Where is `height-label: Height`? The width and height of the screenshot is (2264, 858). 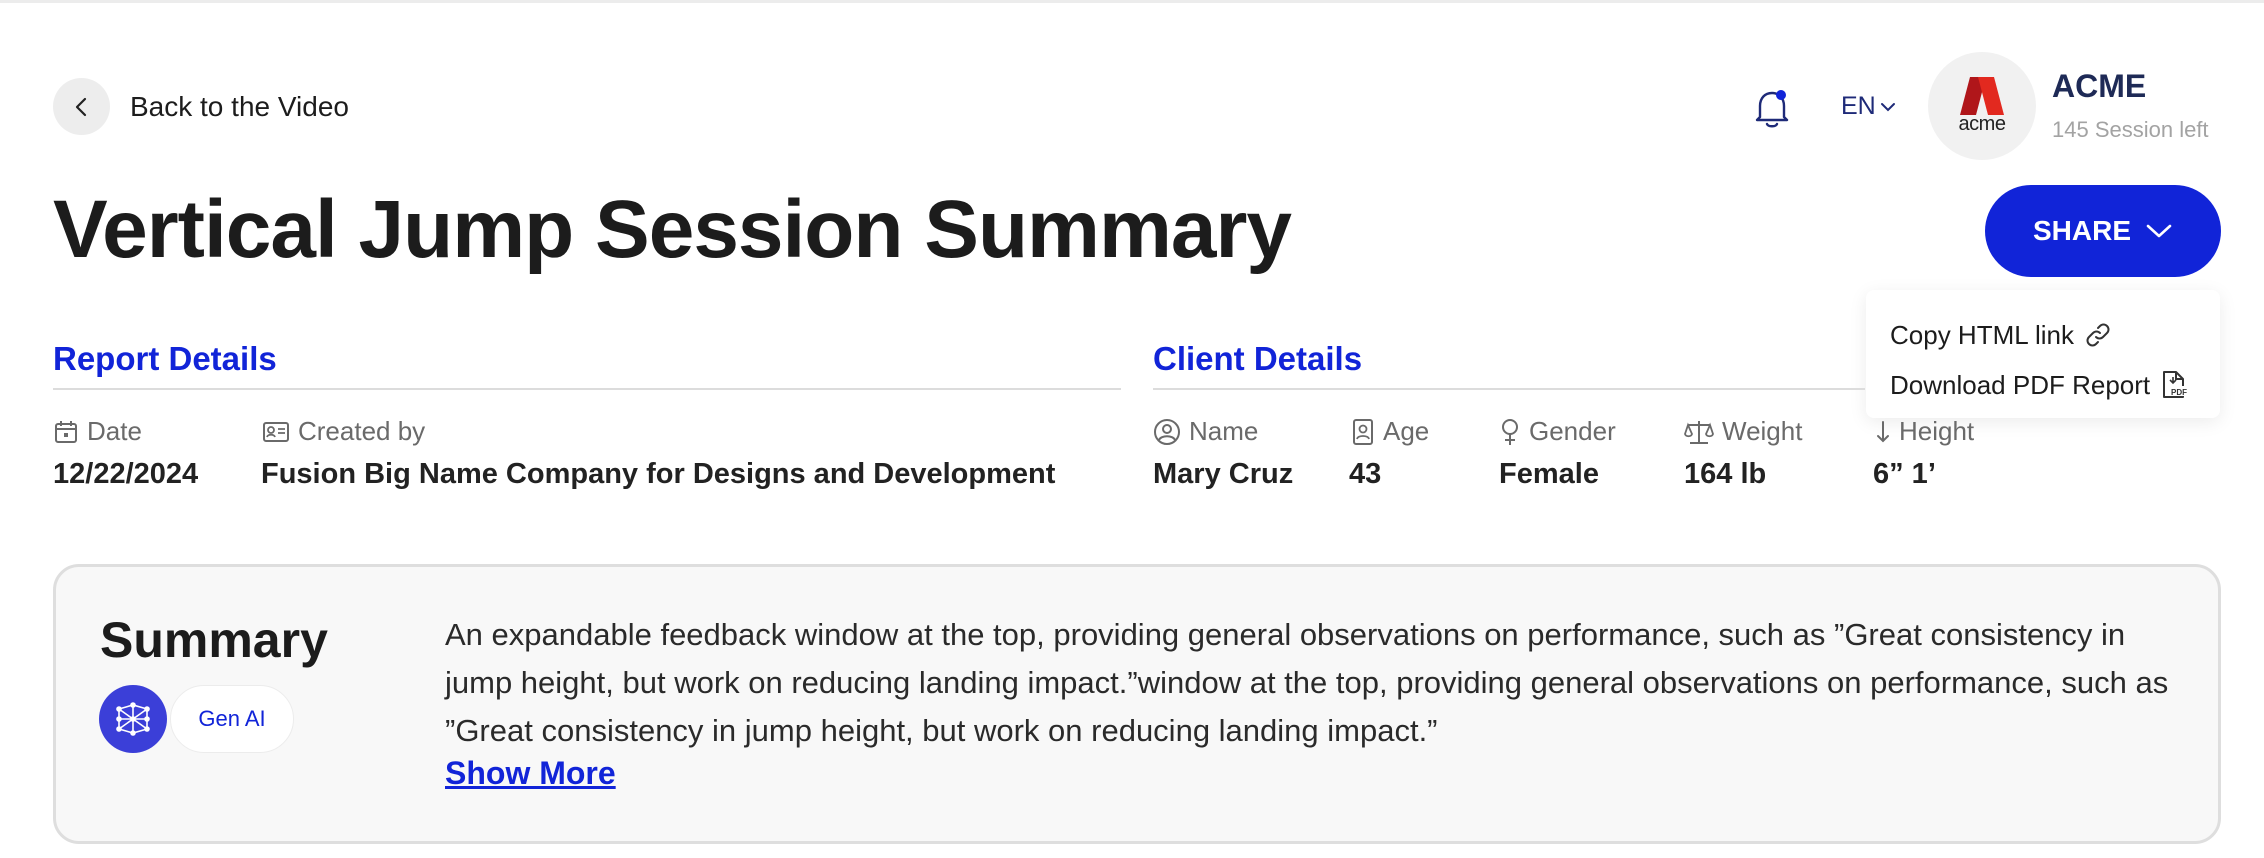
height-label: Height is located at coordinates (1937, 431).